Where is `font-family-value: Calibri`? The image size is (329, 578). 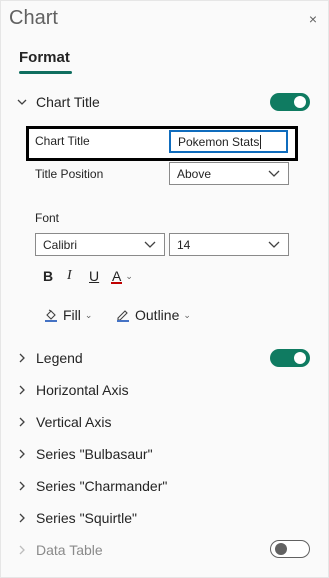
font-family-value: Calibri is located at coordinates (60, 244).